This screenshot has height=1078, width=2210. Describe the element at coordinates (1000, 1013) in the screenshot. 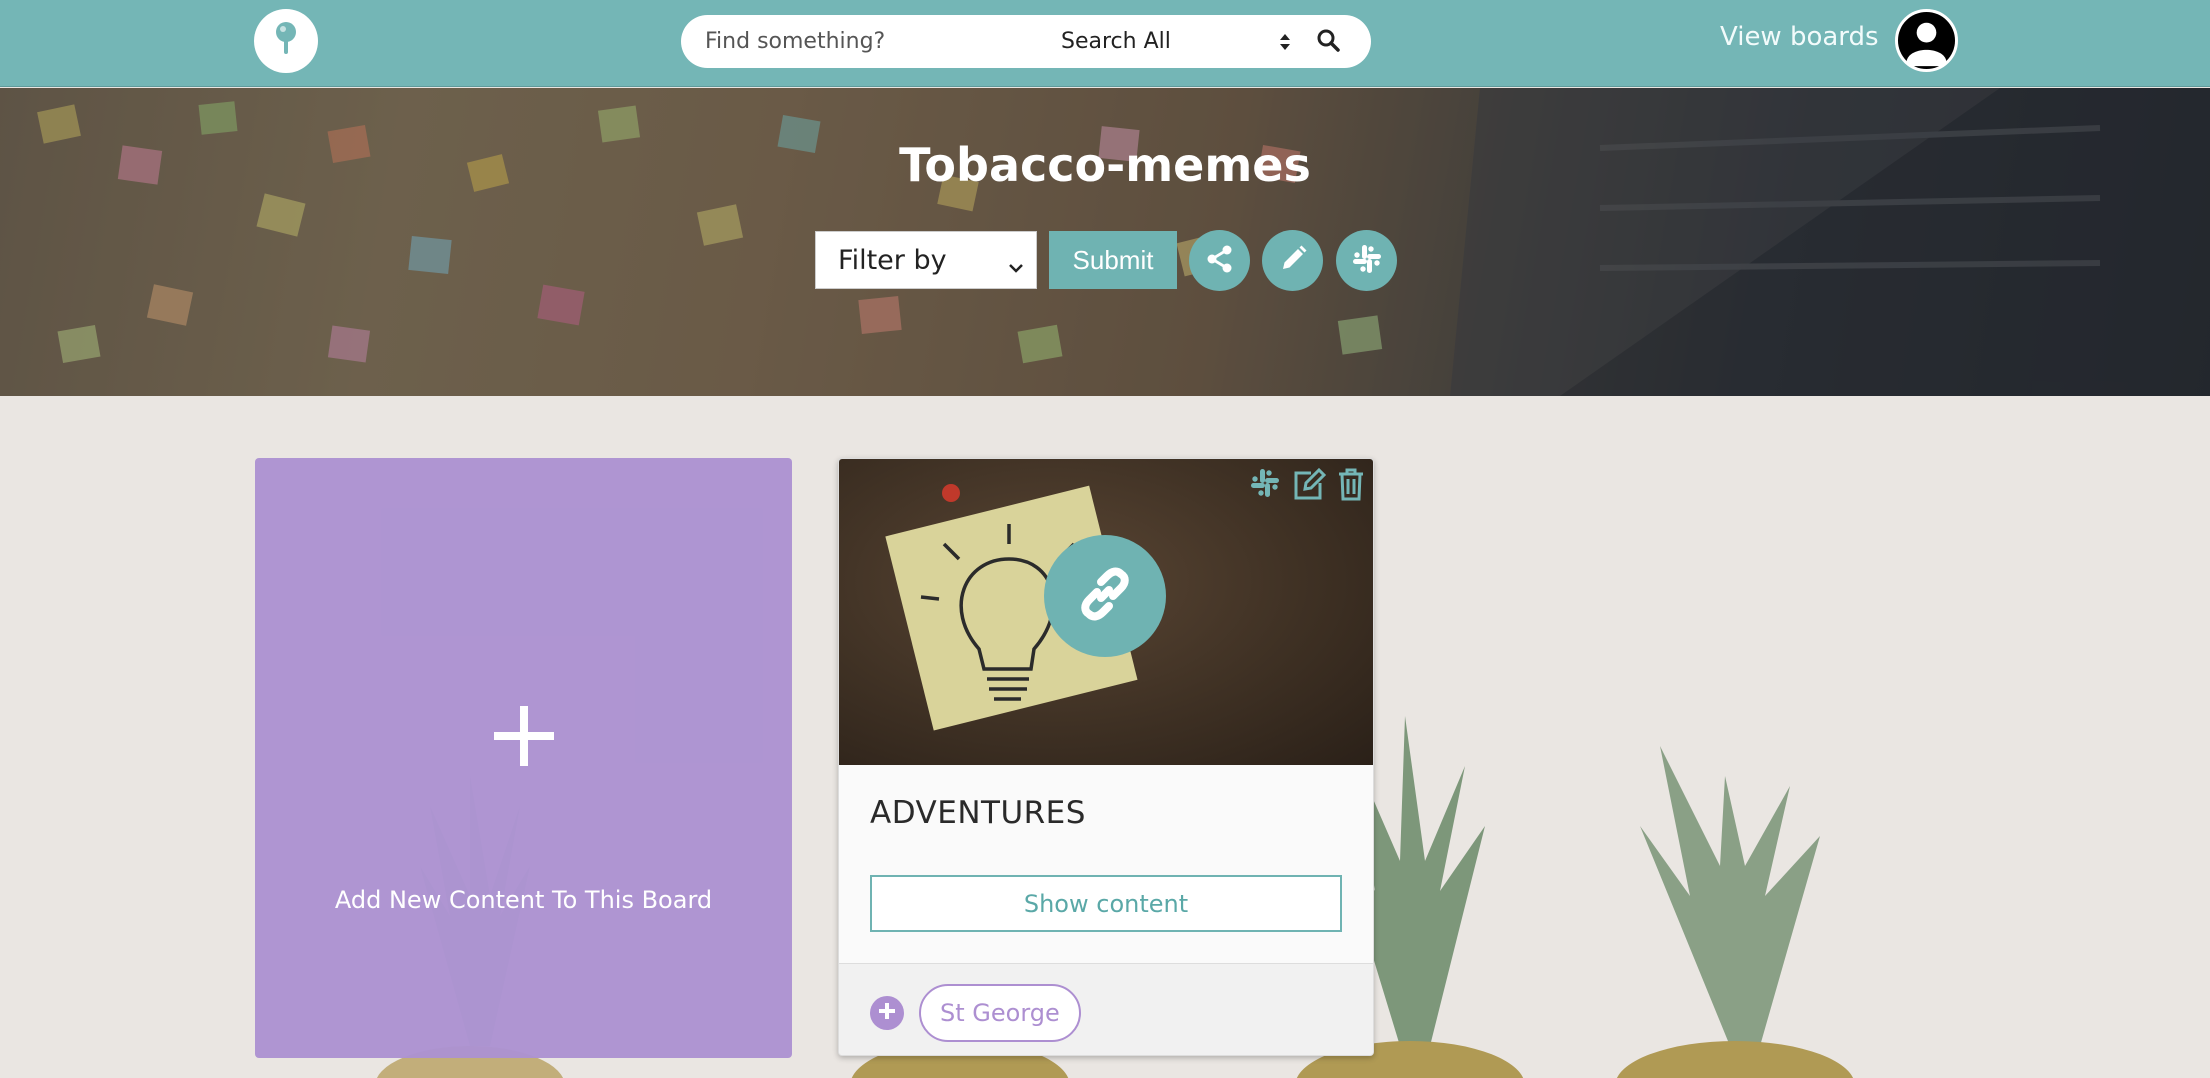

I see `tag-chip: St George` at that location.